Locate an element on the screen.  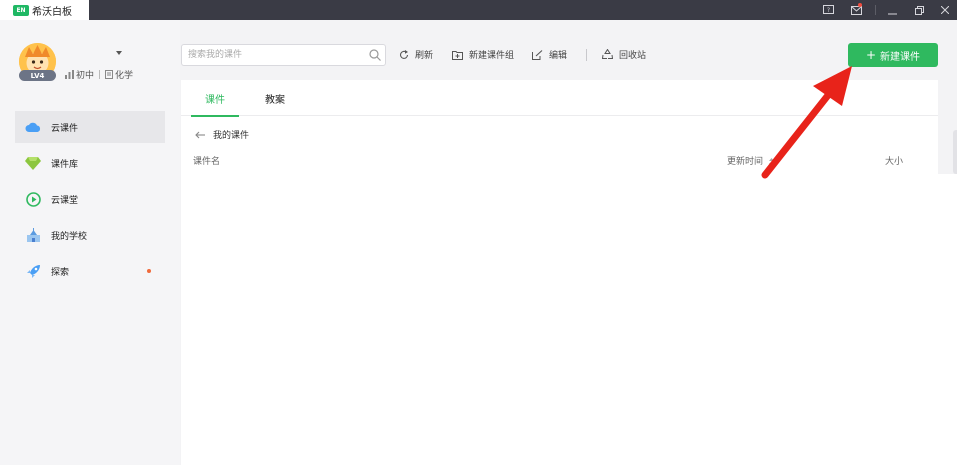
tab-label: 课件 is located at coordinates (215, 100).